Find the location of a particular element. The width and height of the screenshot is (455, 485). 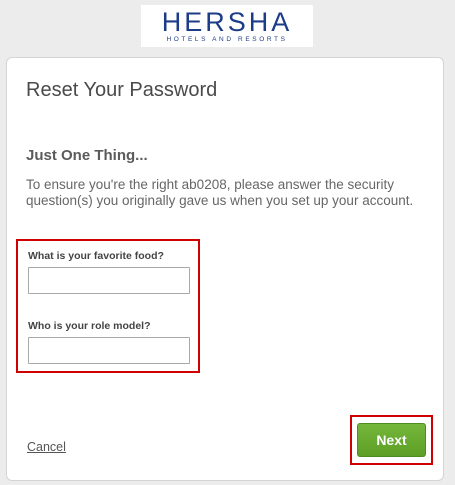

question-2-label: Who is your role model? is located at coordinates (89, 326).